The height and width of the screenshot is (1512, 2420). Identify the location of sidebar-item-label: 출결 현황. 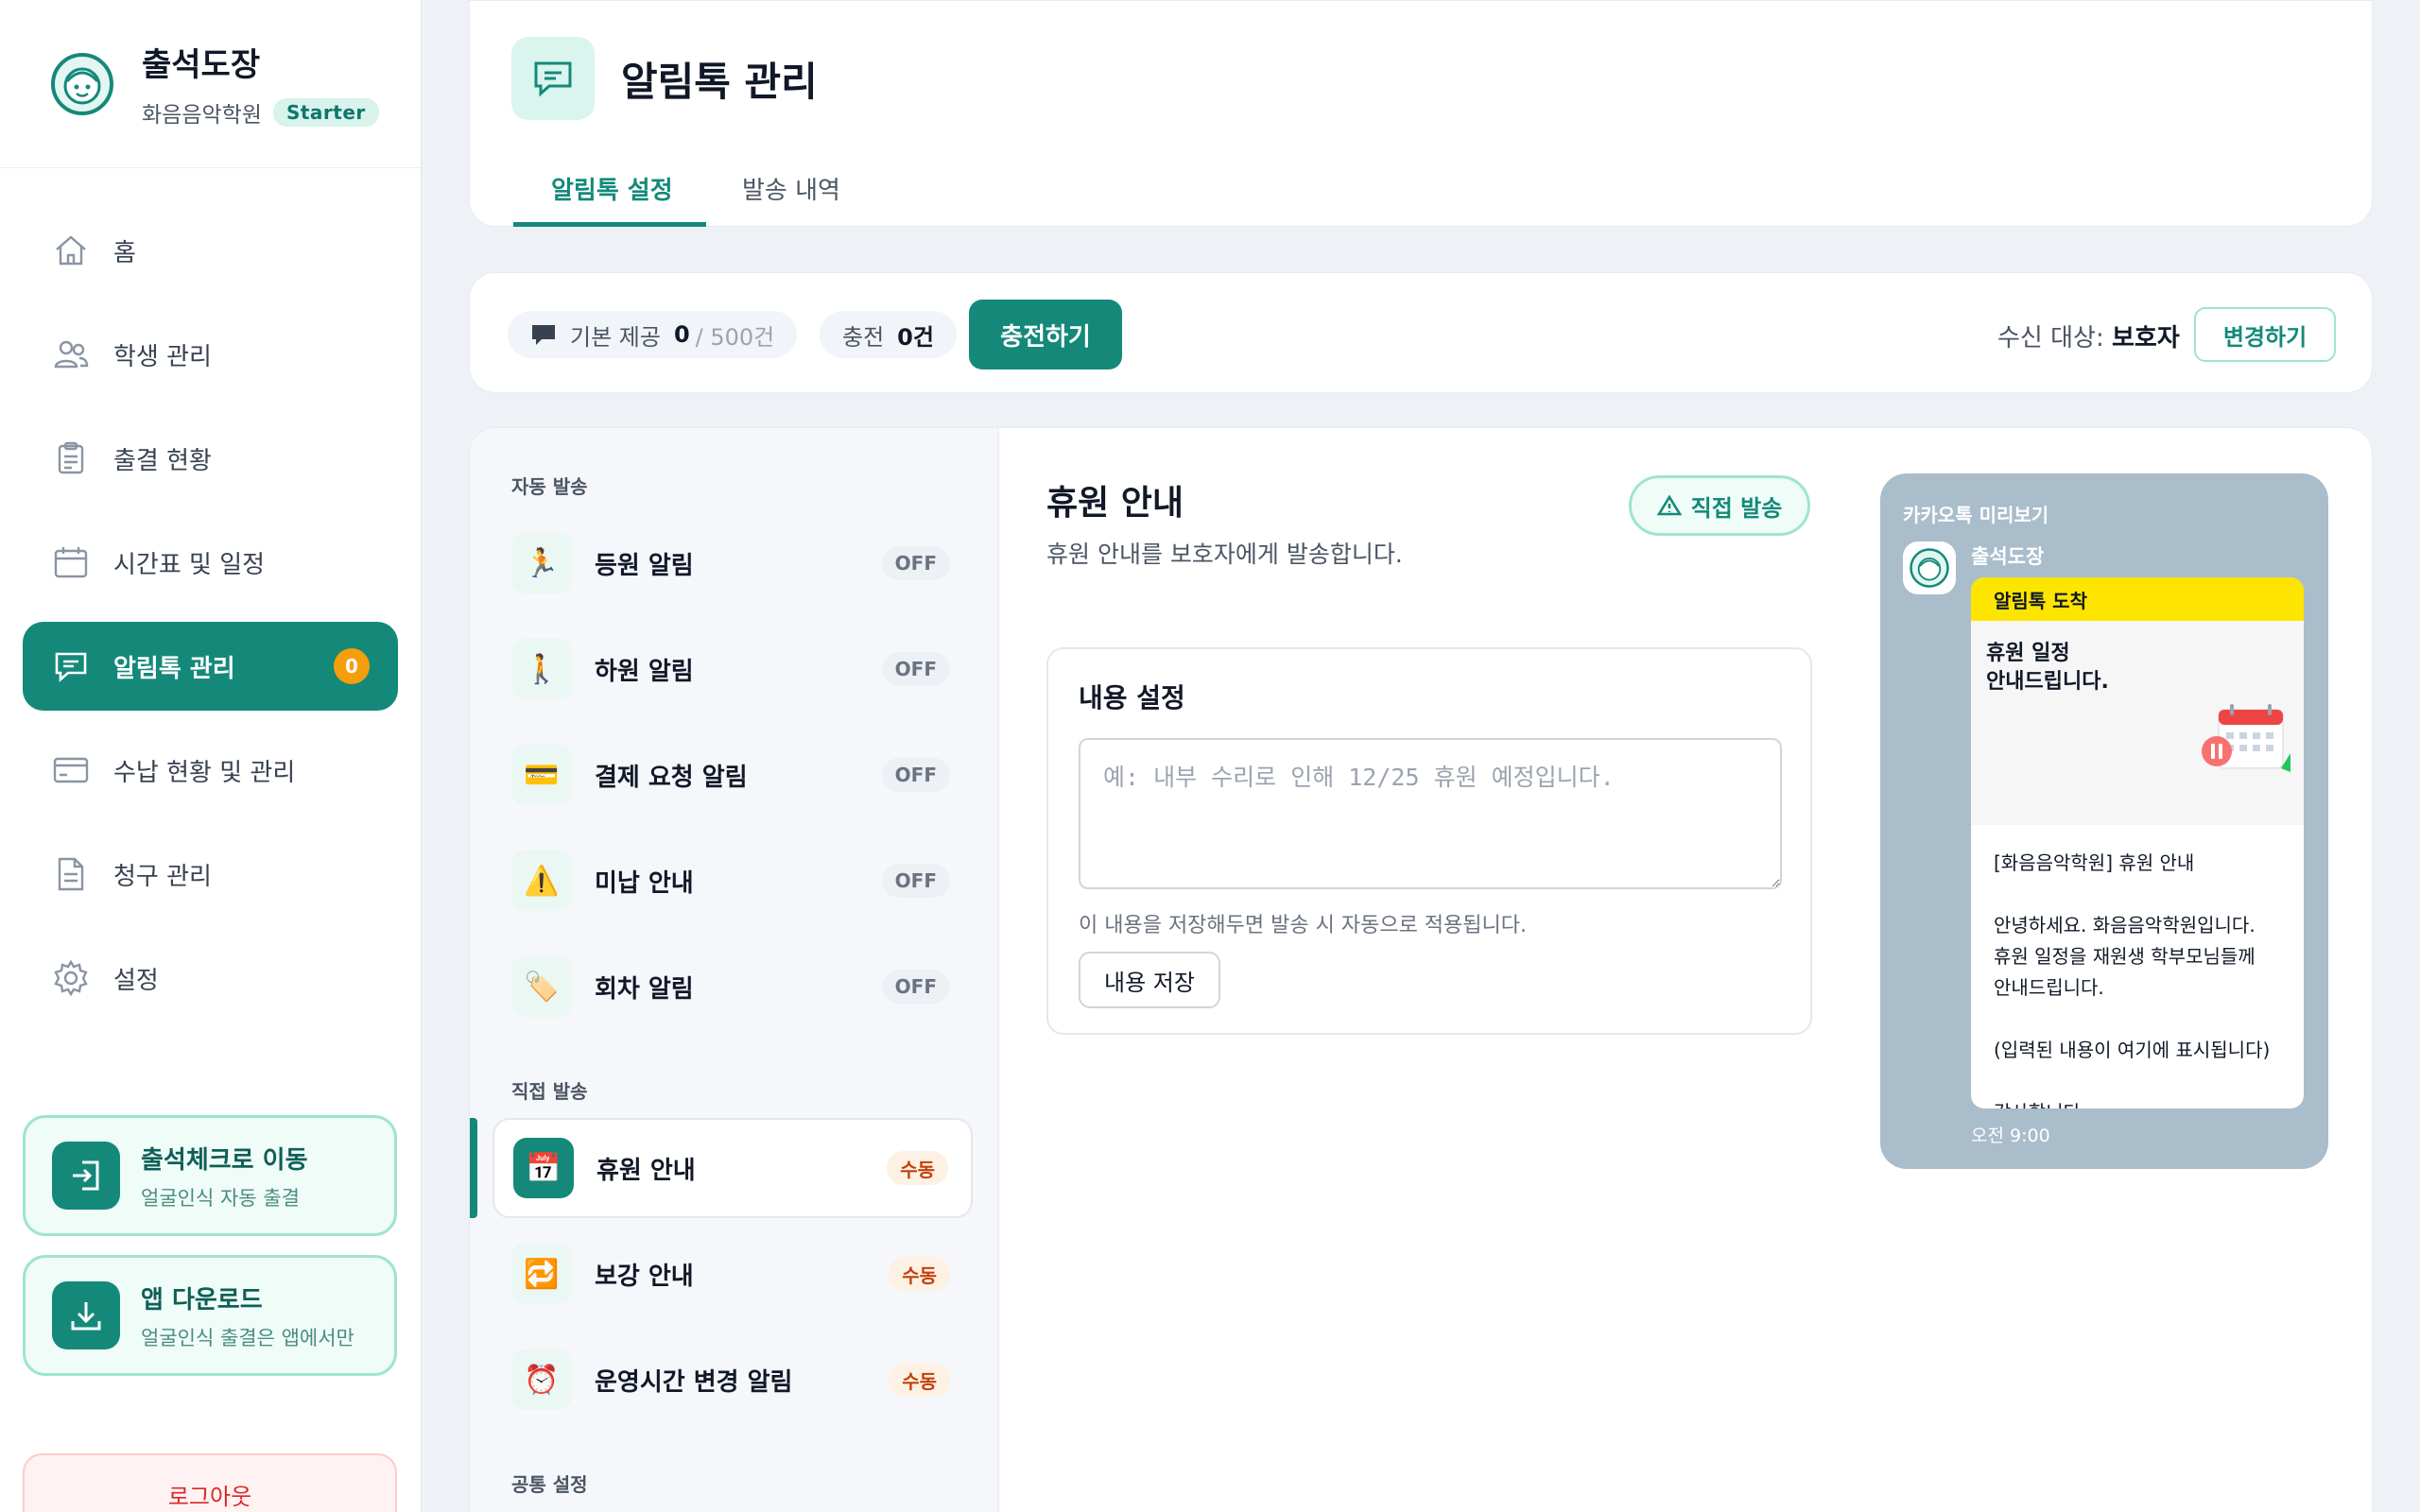
(162, 460).